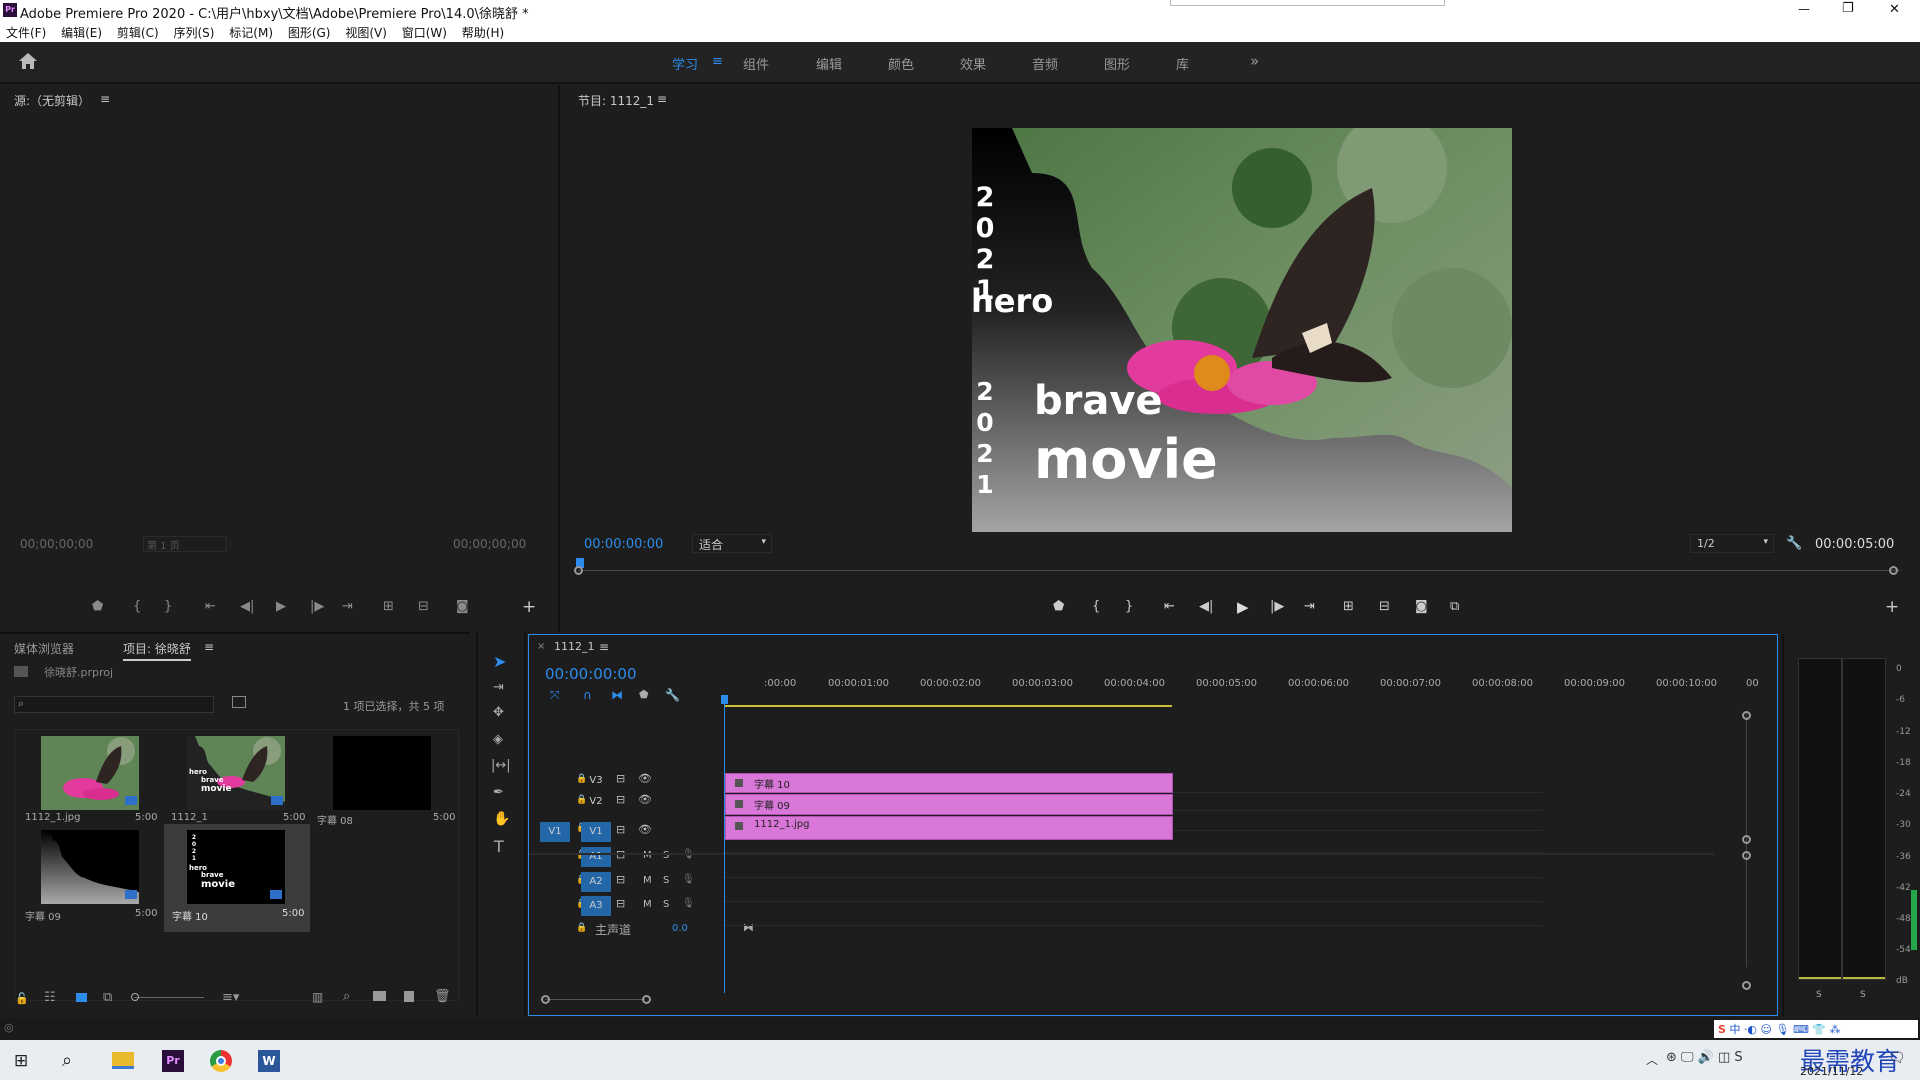 Image resolution: width=1920 pixels, height=1080 pixels. I want to click on overwrite-icon: ⊟, so click(423, 606).